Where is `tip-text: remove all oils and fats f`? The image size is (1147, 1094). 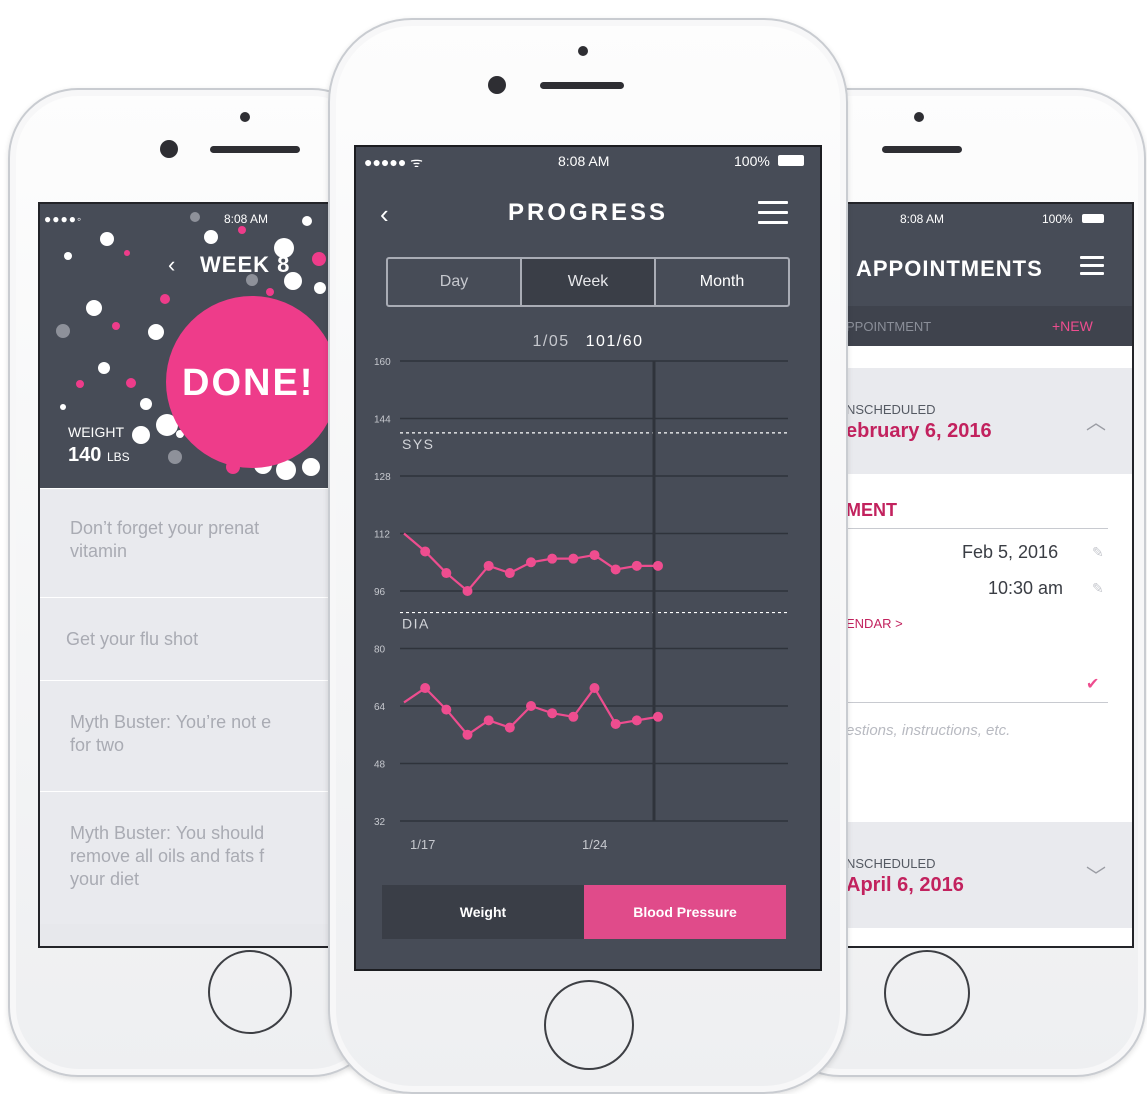 tip-text: remove all oils and fats f is located at coordinates (167, 856).